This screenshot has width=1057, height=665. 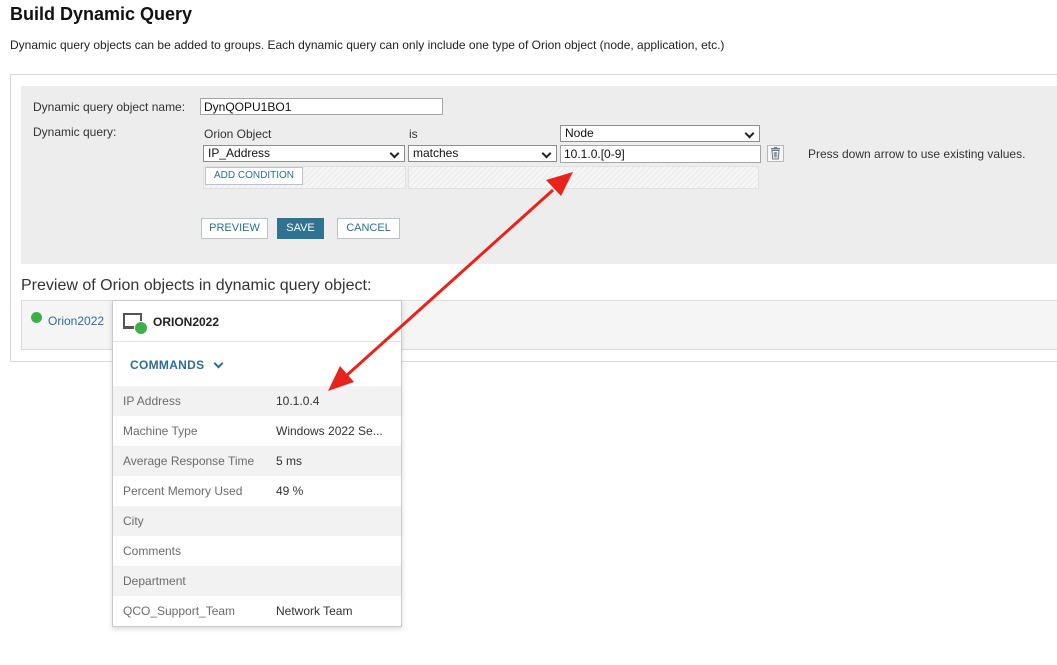 What do you see at coordinates (238, 134) in the screenshot?
I see `orion-object-label: Orion Object` at bounding box center [238, 134].